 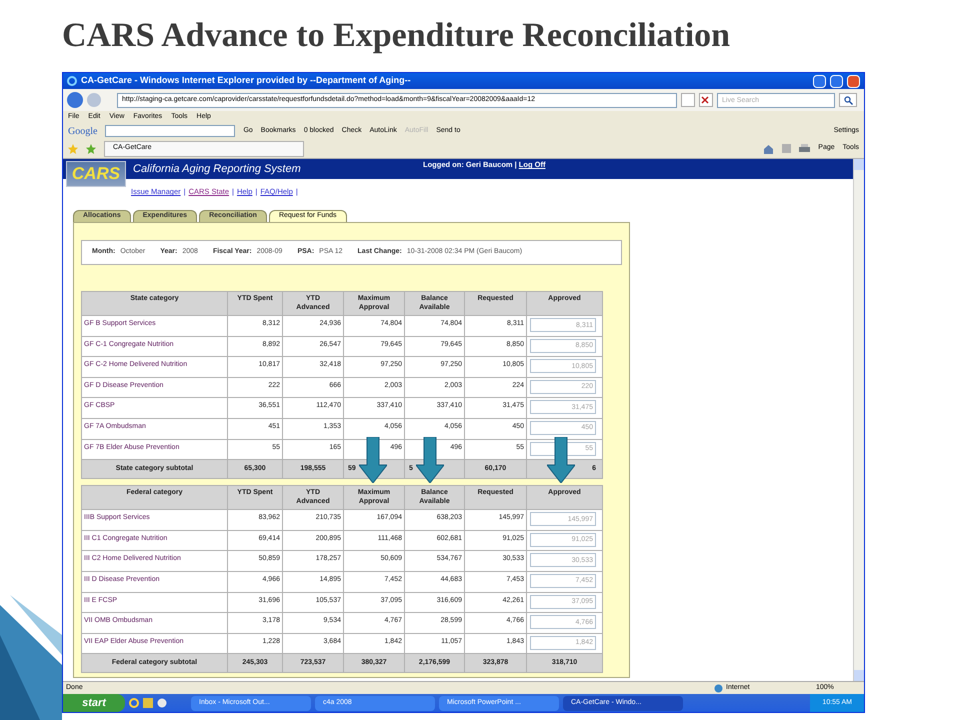 I want to click on home-icon, so click(x=768, y=149).